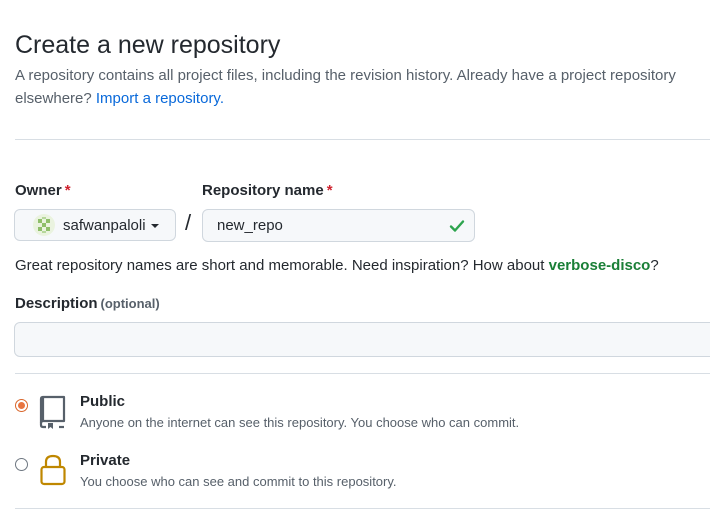  Describe the element at coordinates (160, 98) in the screenshot. I see `import-repository-link: Import a repository.` at that location.